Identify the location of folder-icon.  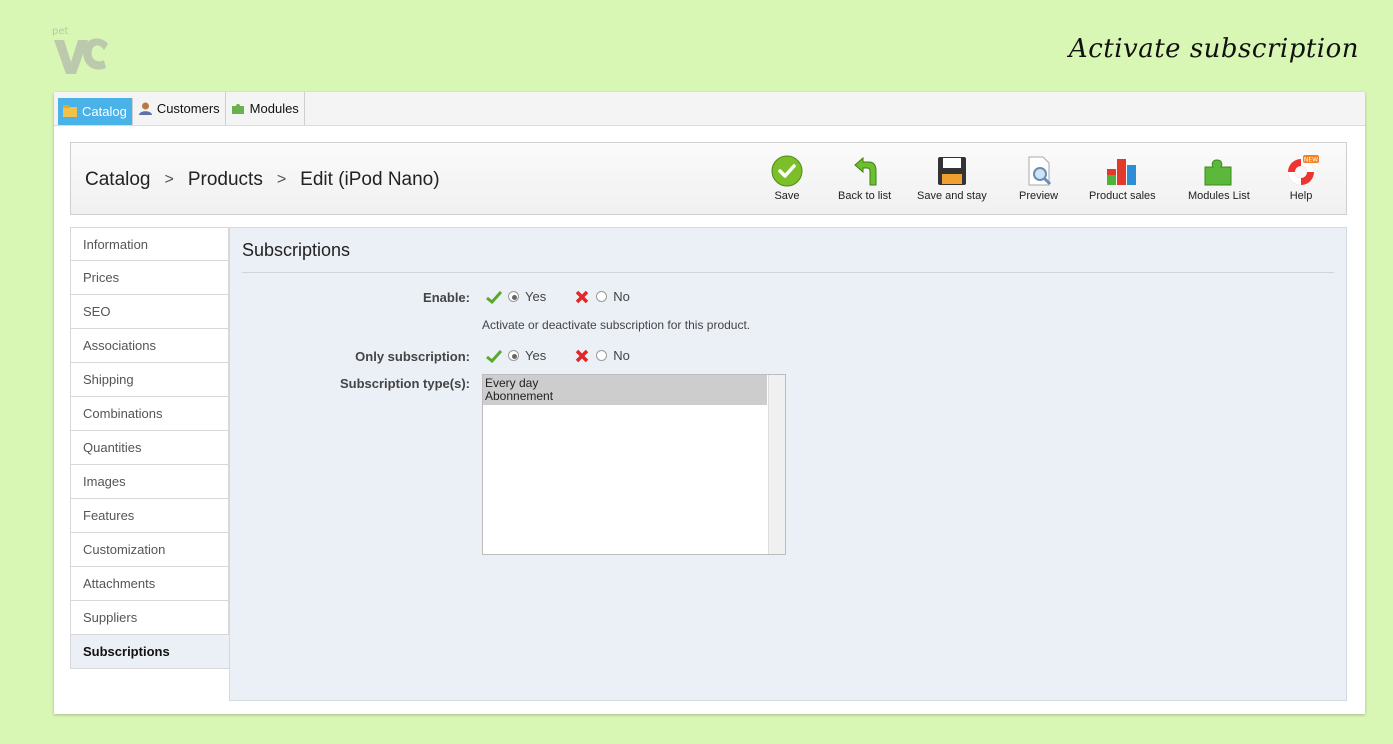
(70, 111).